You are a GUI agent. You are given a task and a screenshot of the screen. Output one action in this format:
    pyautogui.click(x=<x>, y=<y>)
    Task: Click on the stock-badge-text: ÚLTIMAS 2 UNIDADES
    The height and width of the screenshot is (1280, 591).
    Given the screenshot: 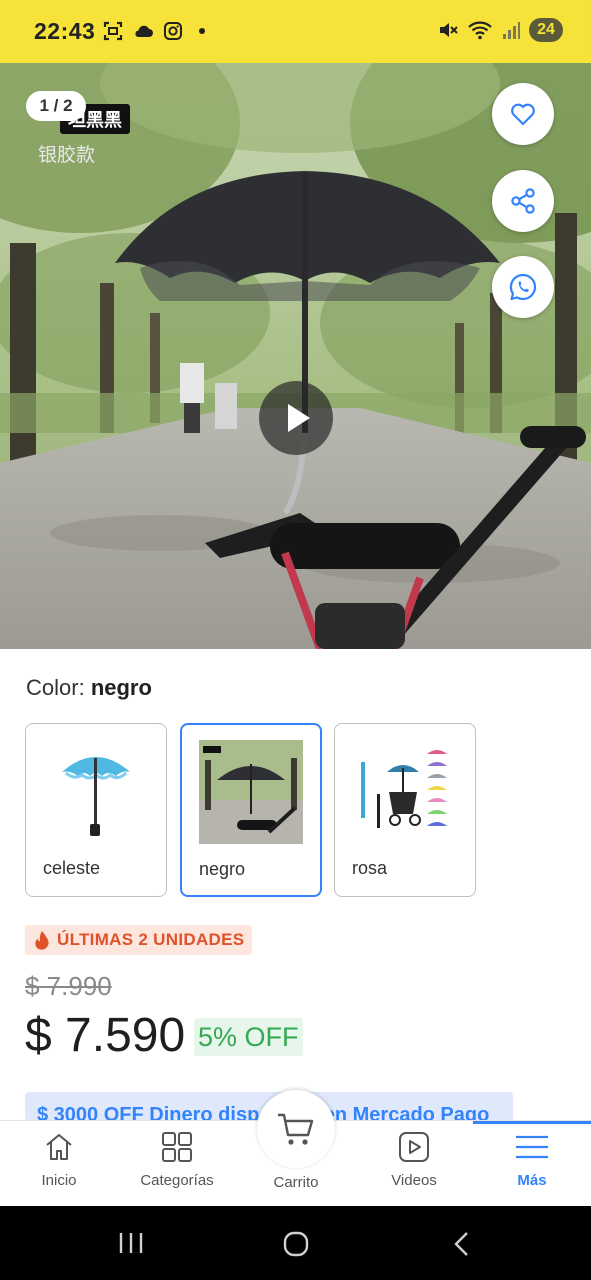 What is the action you would take?
    pyautogui.click(x=151, y=939)
    